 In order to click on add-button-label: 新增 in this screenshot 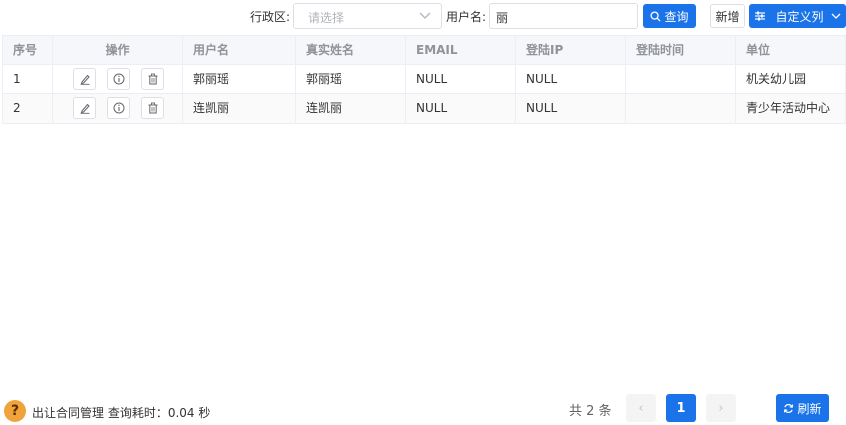, I will do `click(727, 16)`.